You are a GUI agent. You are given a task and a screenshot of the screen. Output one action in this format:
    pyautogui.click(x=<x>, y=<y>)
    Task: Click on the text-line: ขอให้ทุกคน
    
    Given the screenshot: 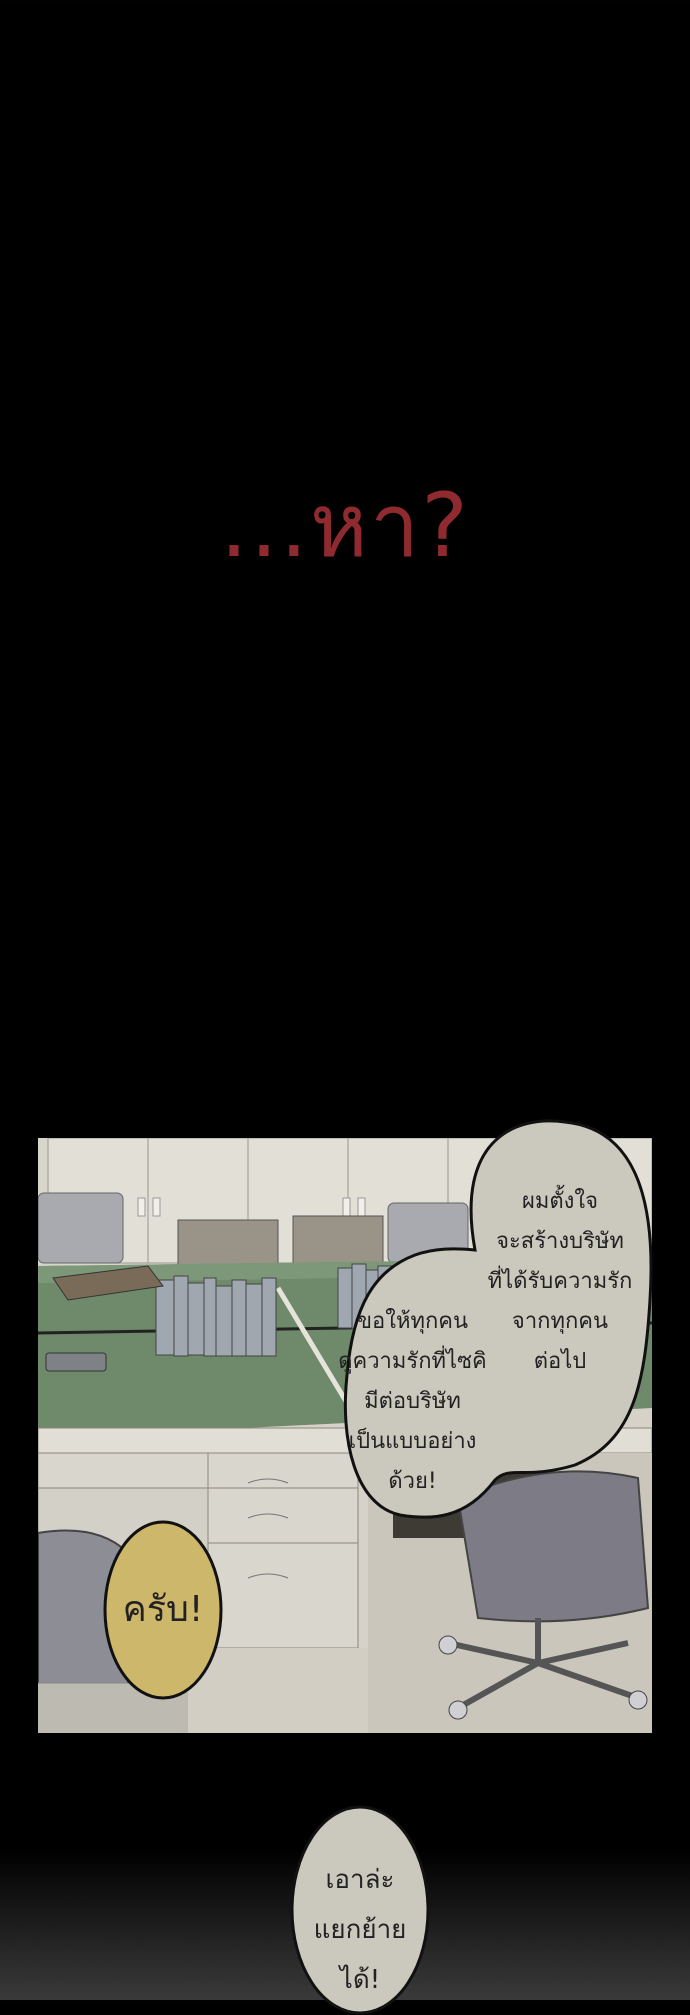 What is the action you would take?
    pyautogui.click(x=412, y=1321)
    